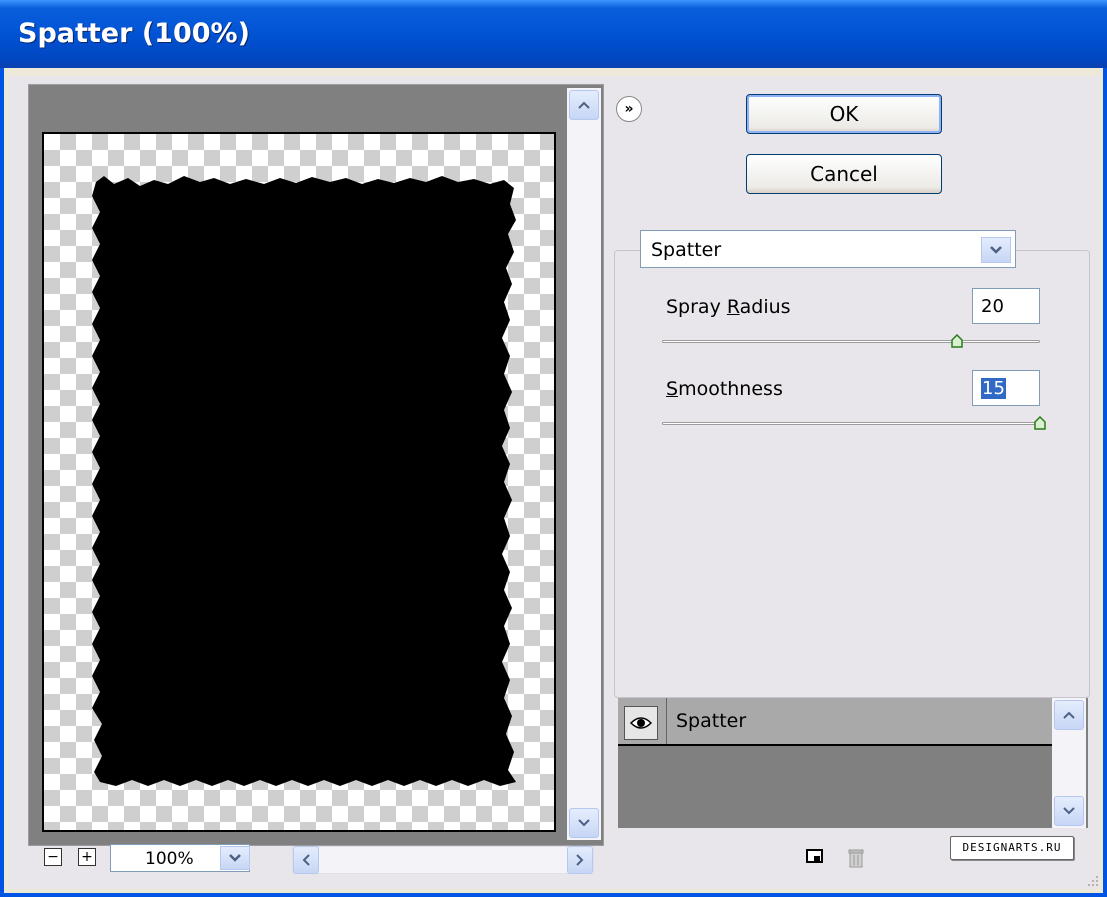 The width and height of the screenshot is (1107, 897). I want to click on layers-scrollbar, so click(1069, 763).